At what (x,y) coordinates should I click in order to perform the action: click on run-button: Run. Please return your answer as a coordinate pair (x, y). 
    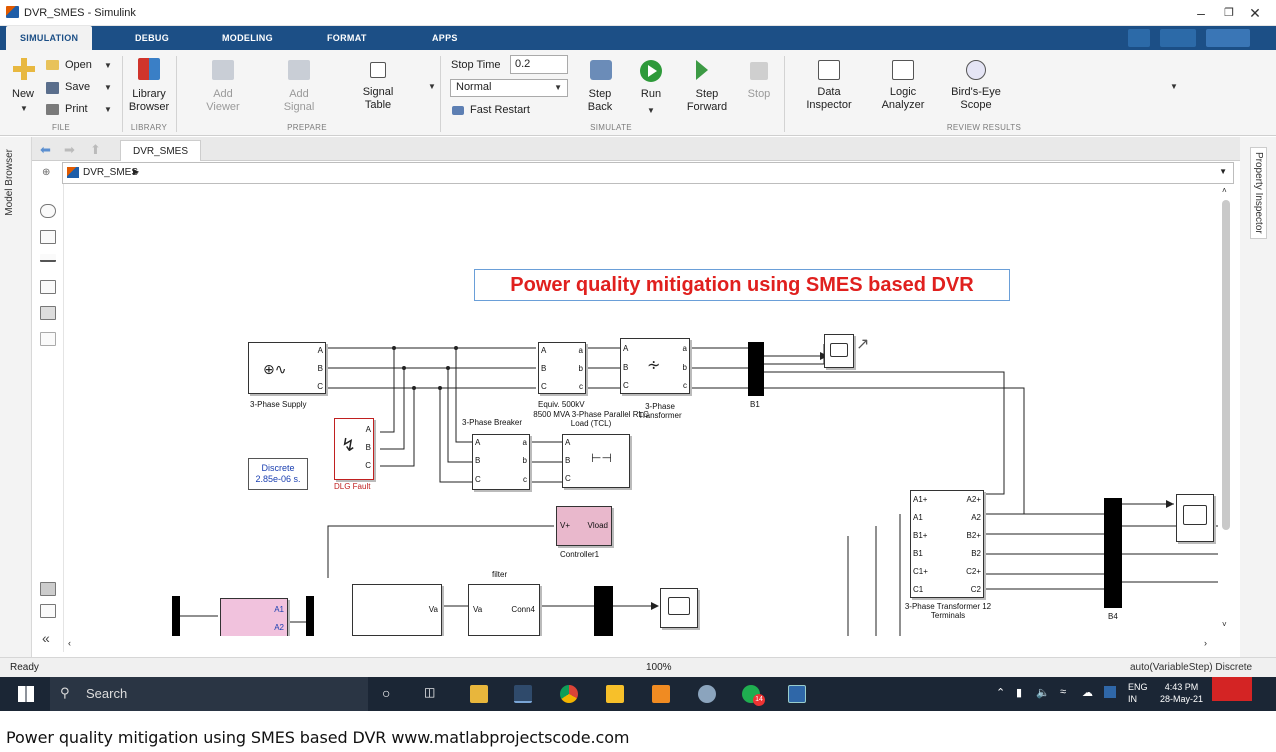
    Looking at the image, I should click on (651, 94).